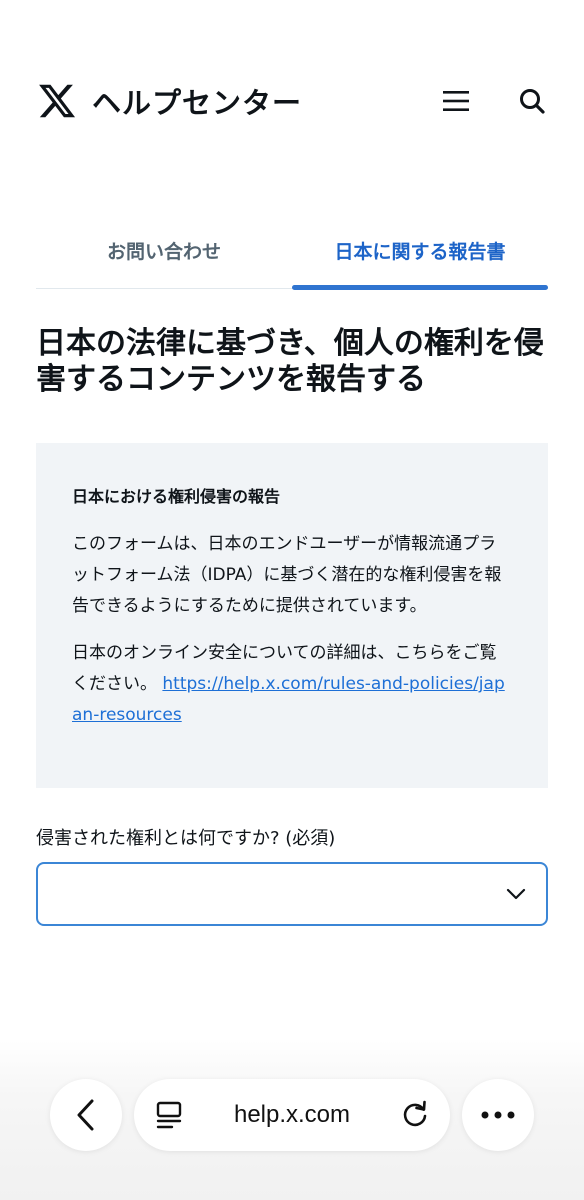 Image resolution: width=584 pixels, height=1200 pixels. Describe the element at coordinates (532, 101) in the screenshot. I see `search-icon` at that location.